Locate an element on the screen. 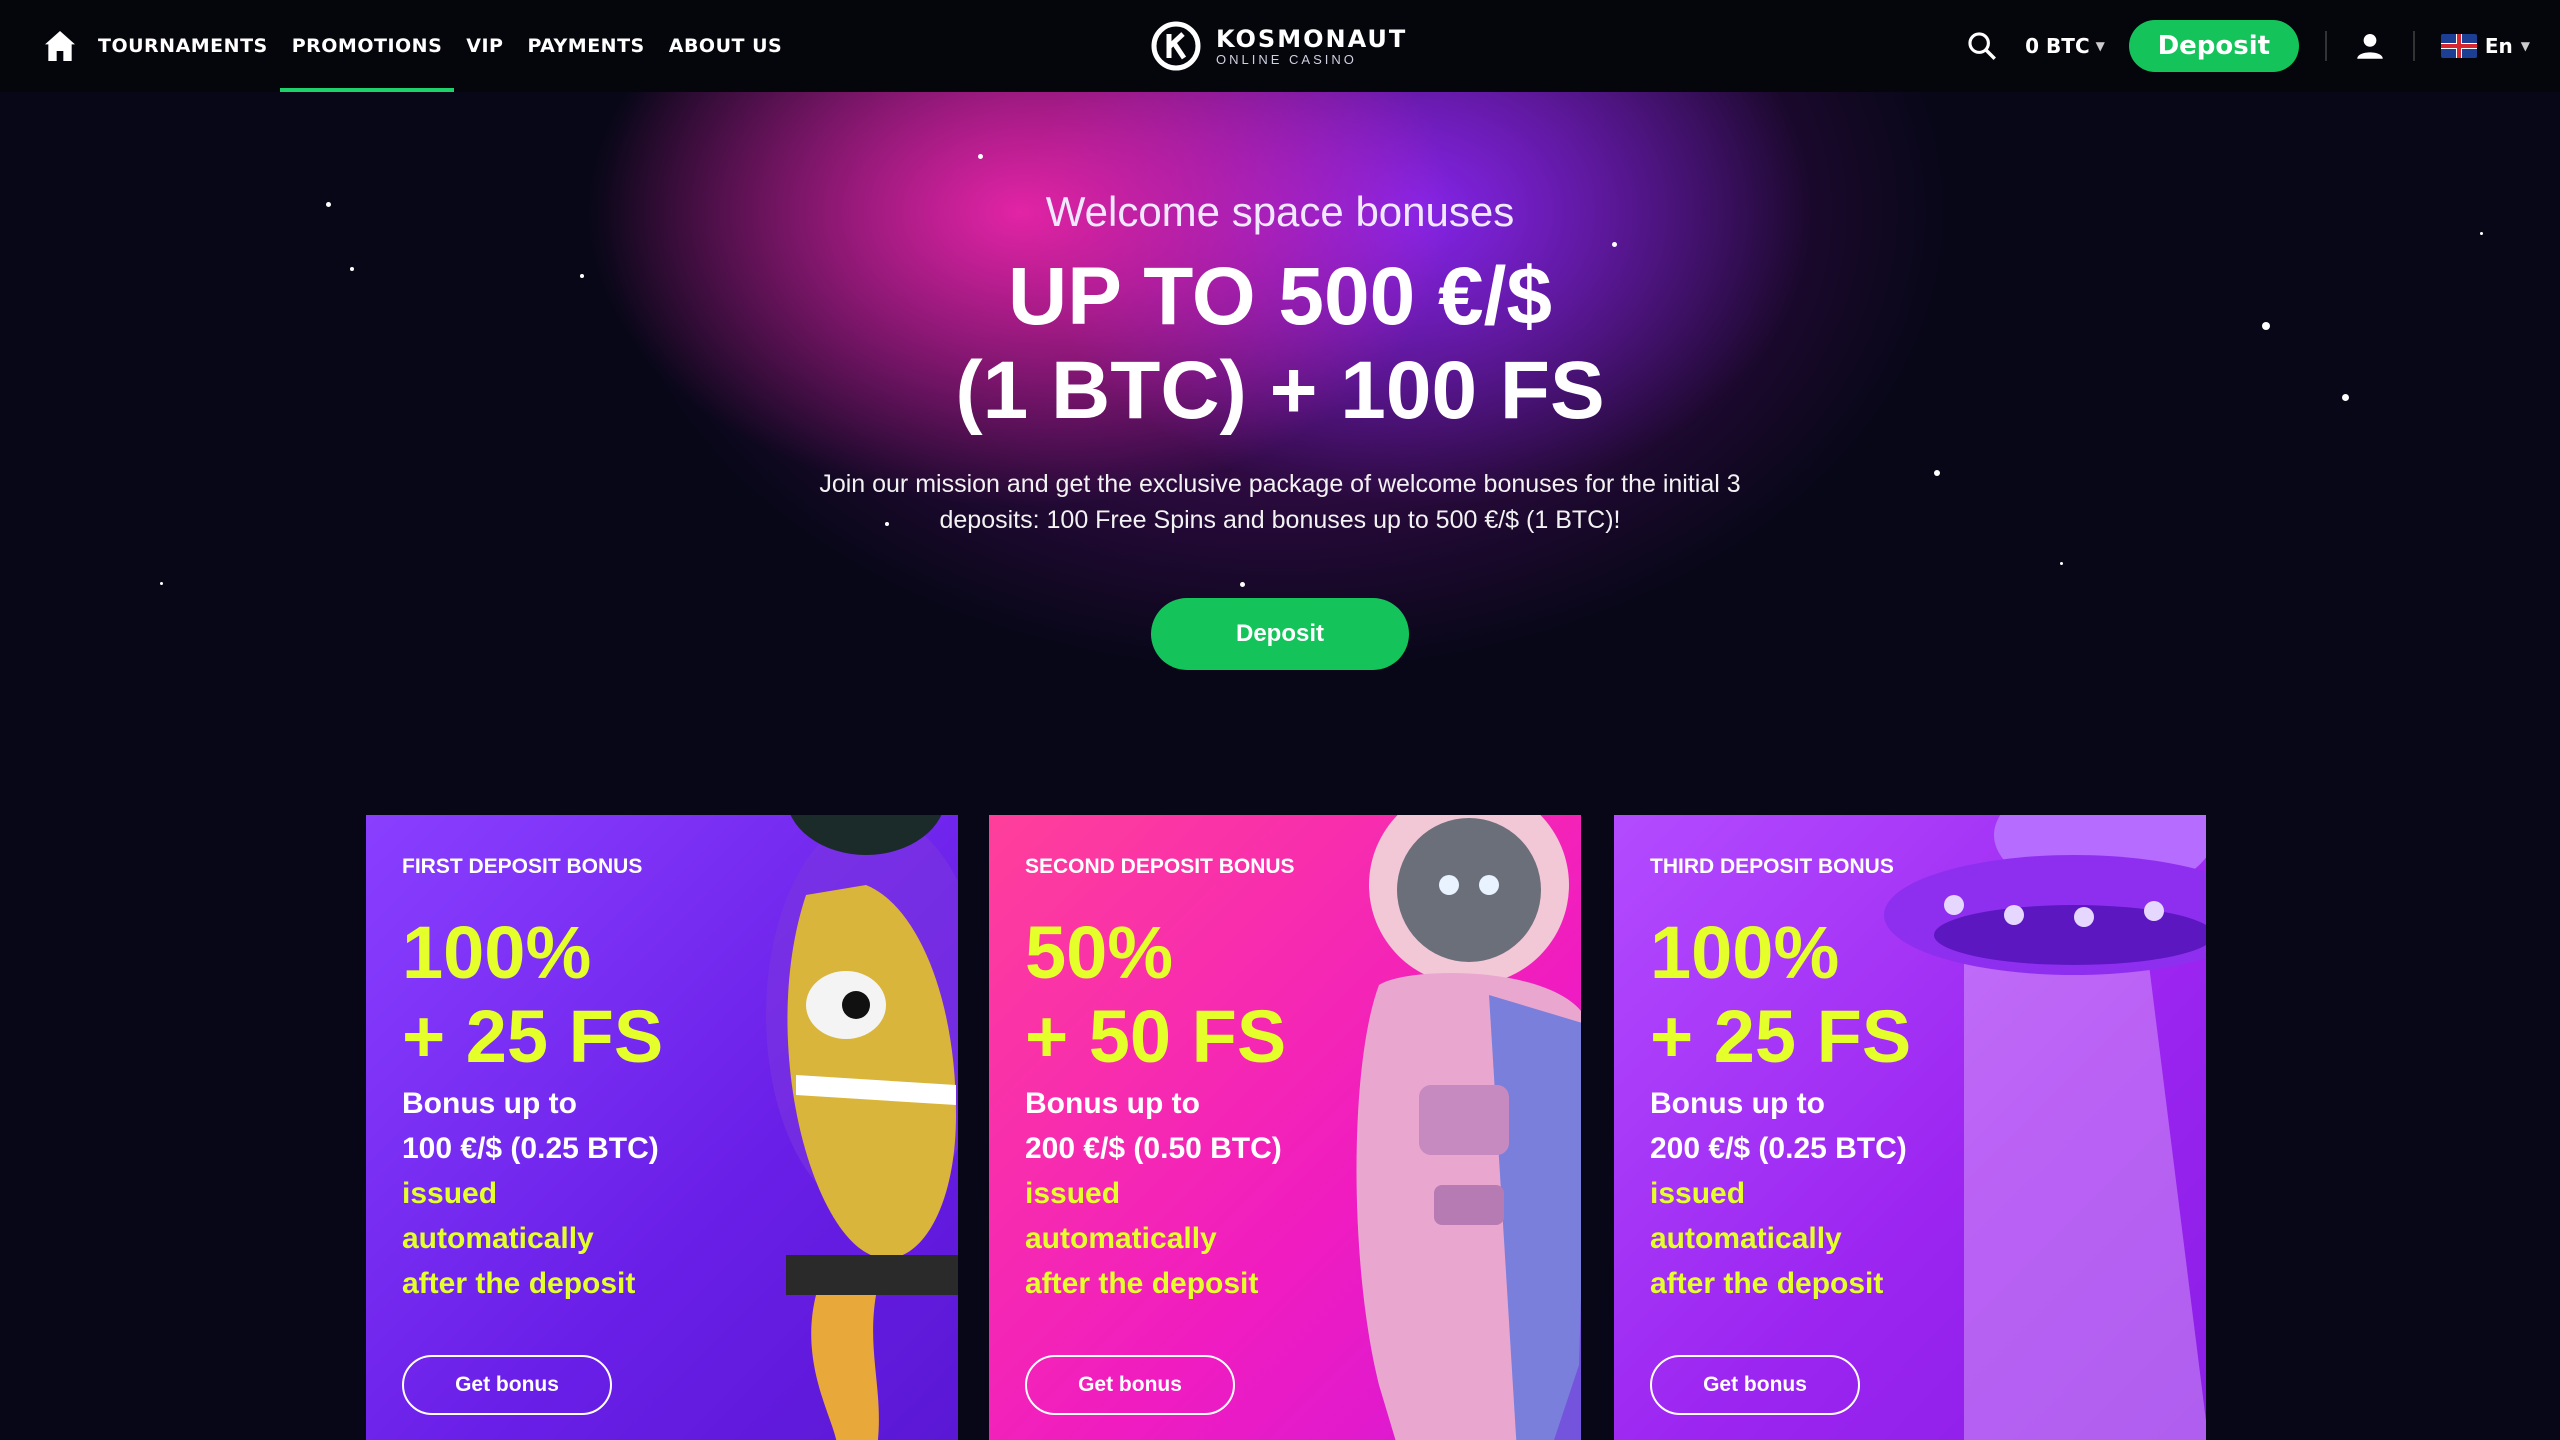  site-logo: KOSMONAUT ONLINE CASINO is located at coordinates (1278, 46).